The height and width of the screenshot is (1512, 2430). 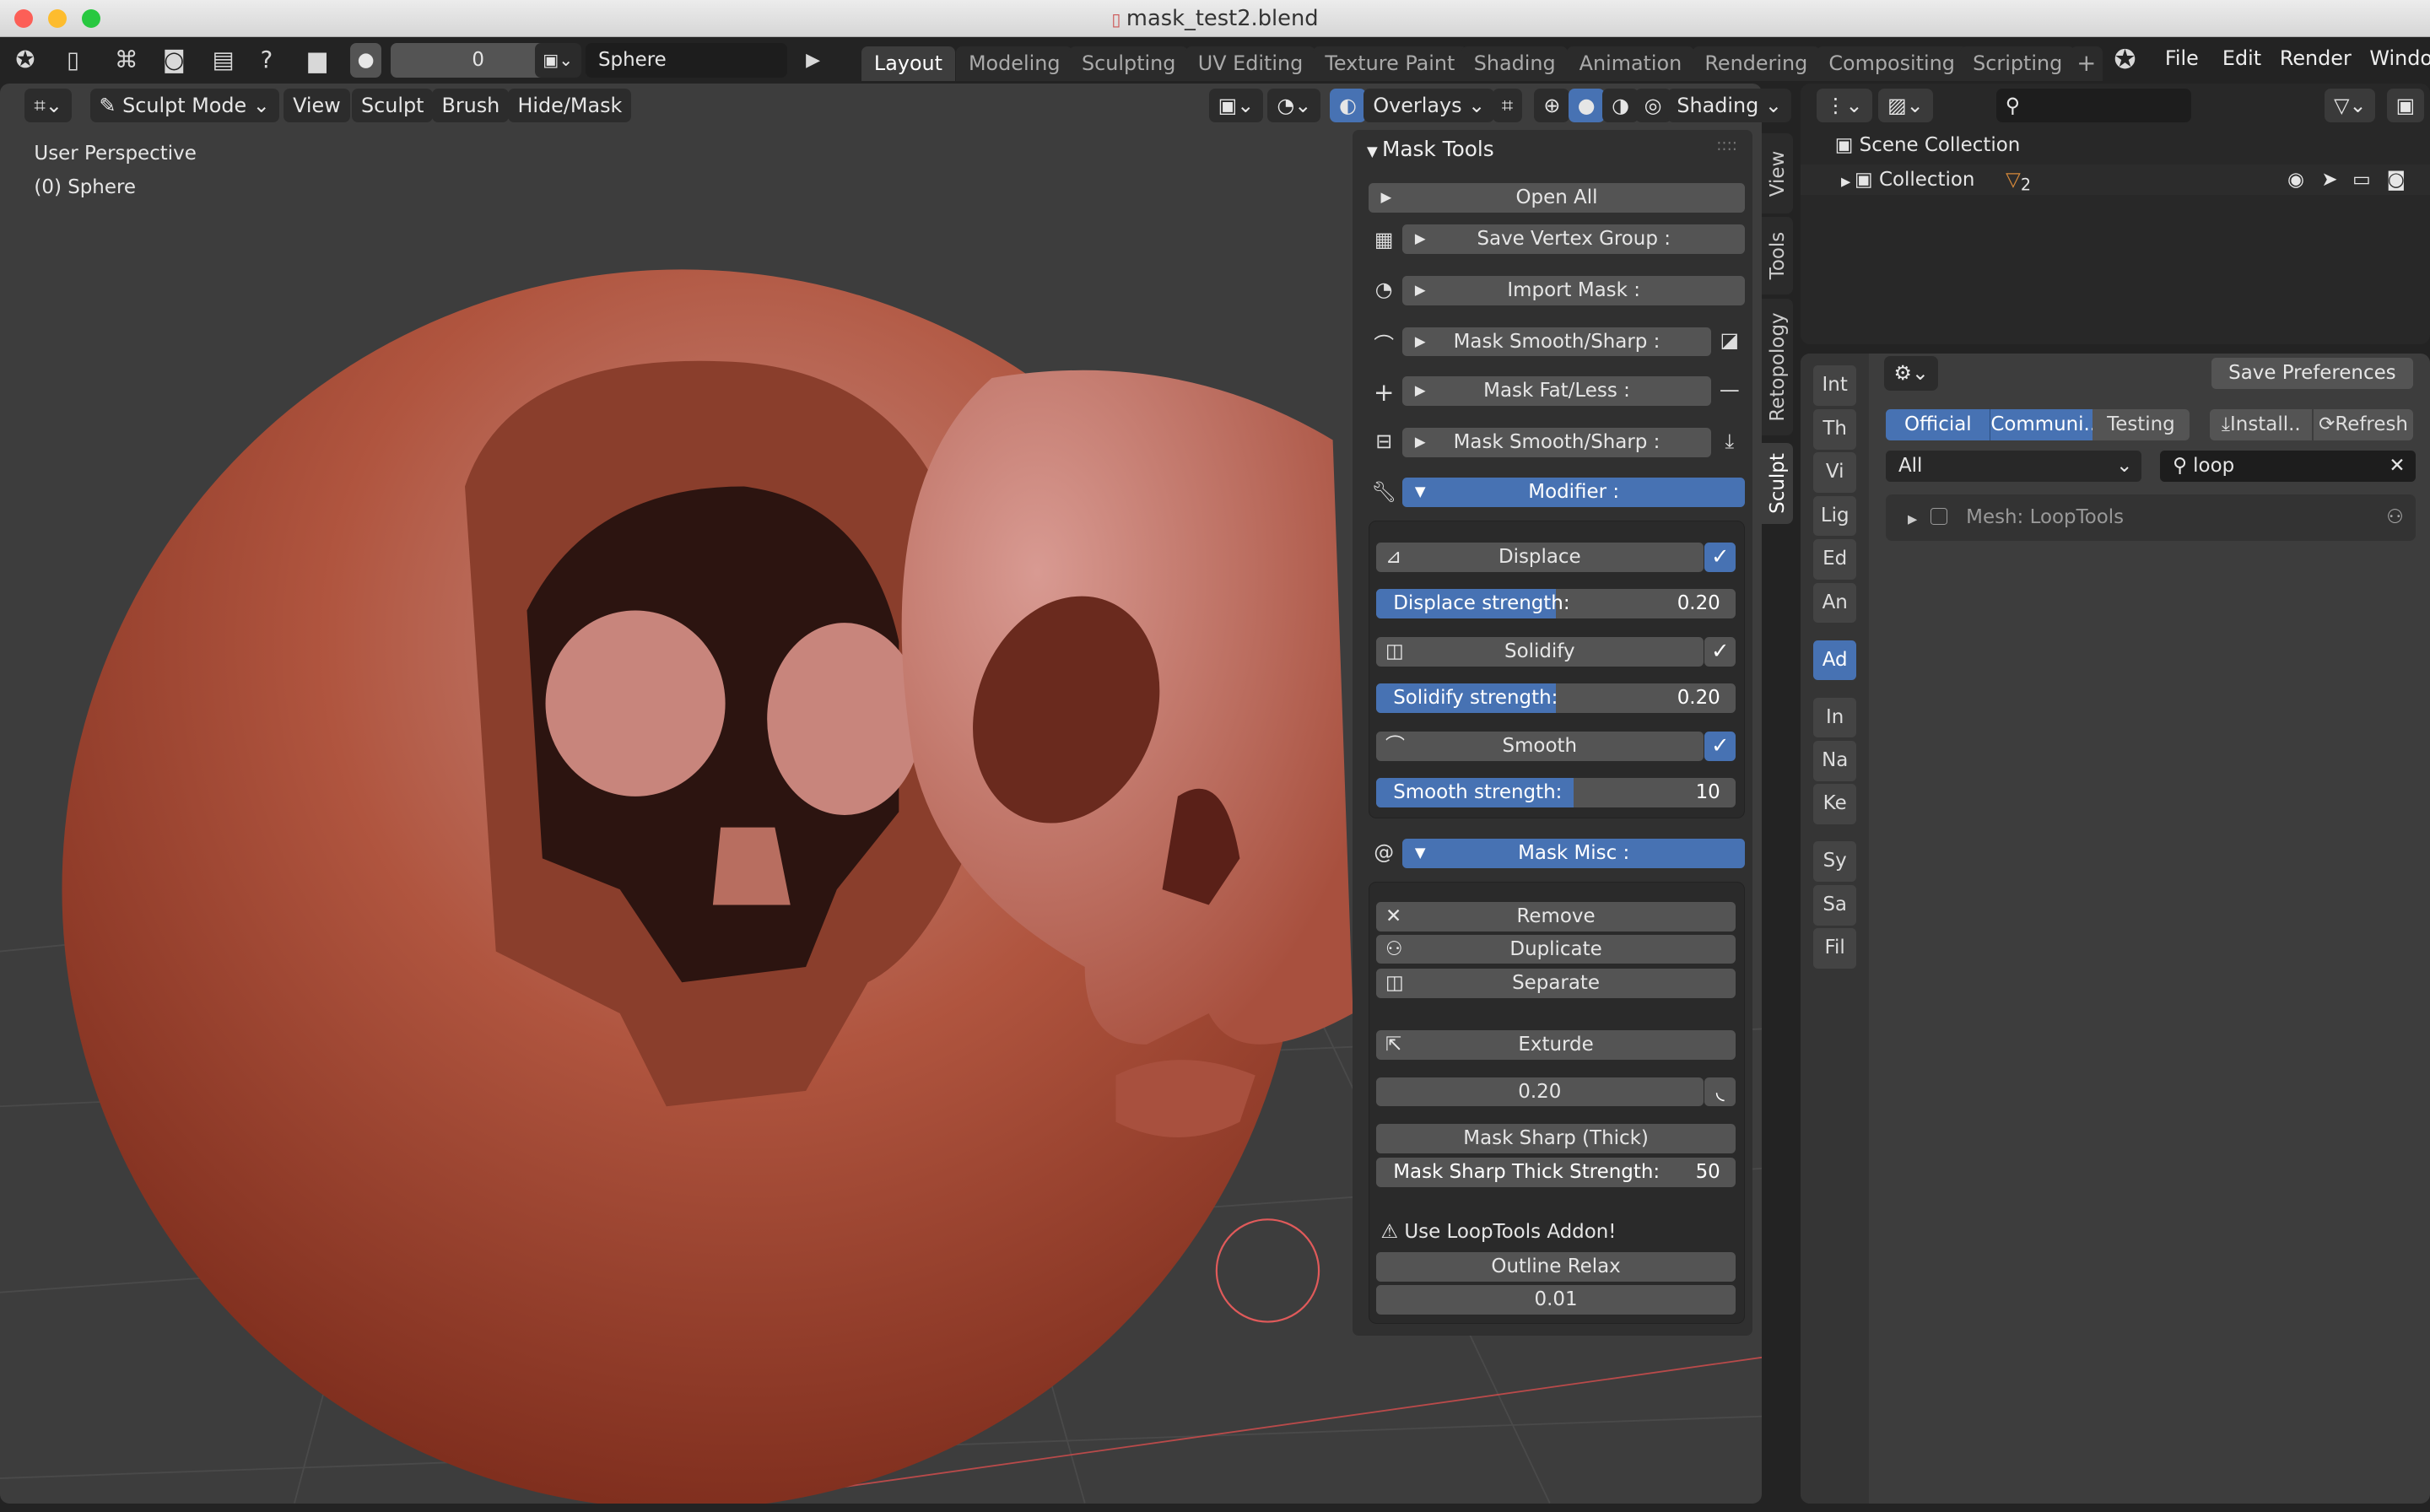 What do you see at coordinates (2241, 58) in the screenshot?
I see `menu-edit: Edit` at bounding box center [2241, 58].